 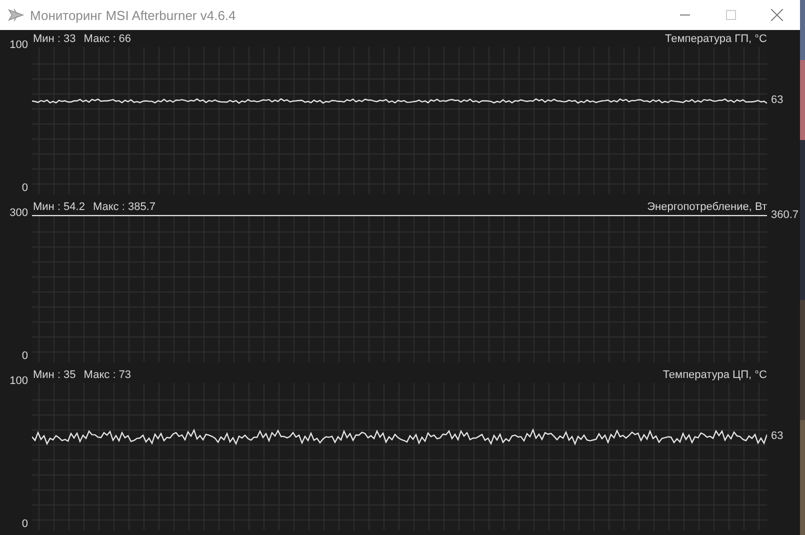 I want to click on graph-title: Температура ЦП, °C, so click(x=714, y=374).